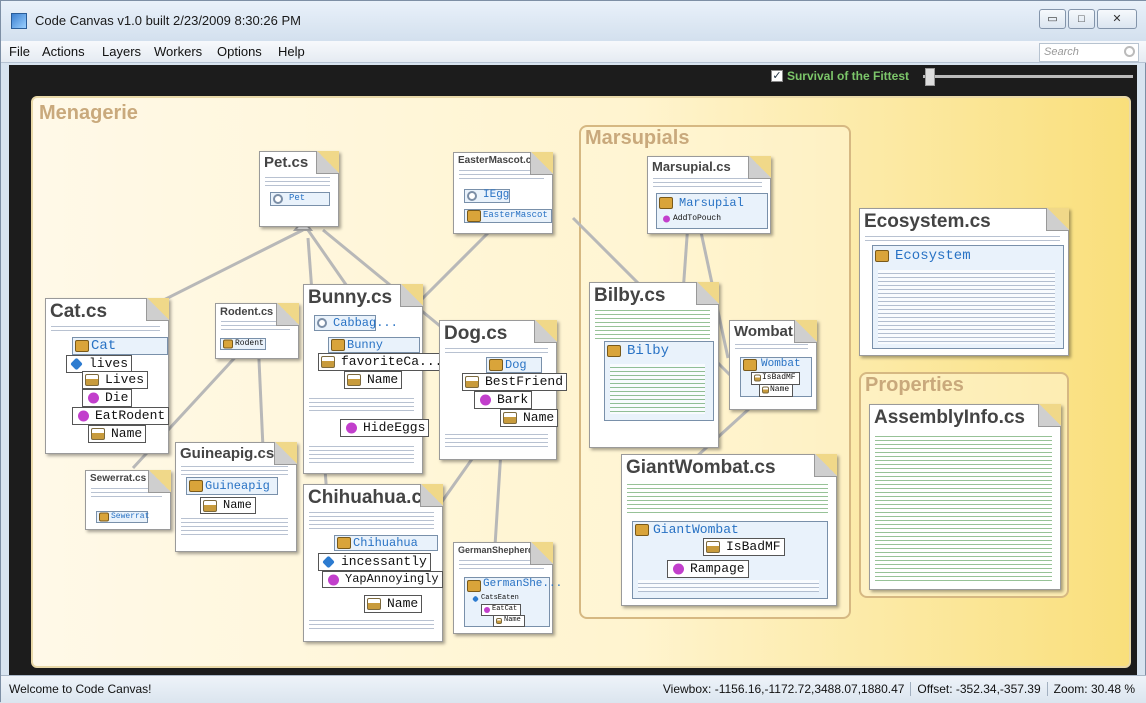 This screenshot has width=1146, height=703. Describe the element at coordinates (1061, 52) in the screenshot. I see `search-placeholder: Search` at that location.